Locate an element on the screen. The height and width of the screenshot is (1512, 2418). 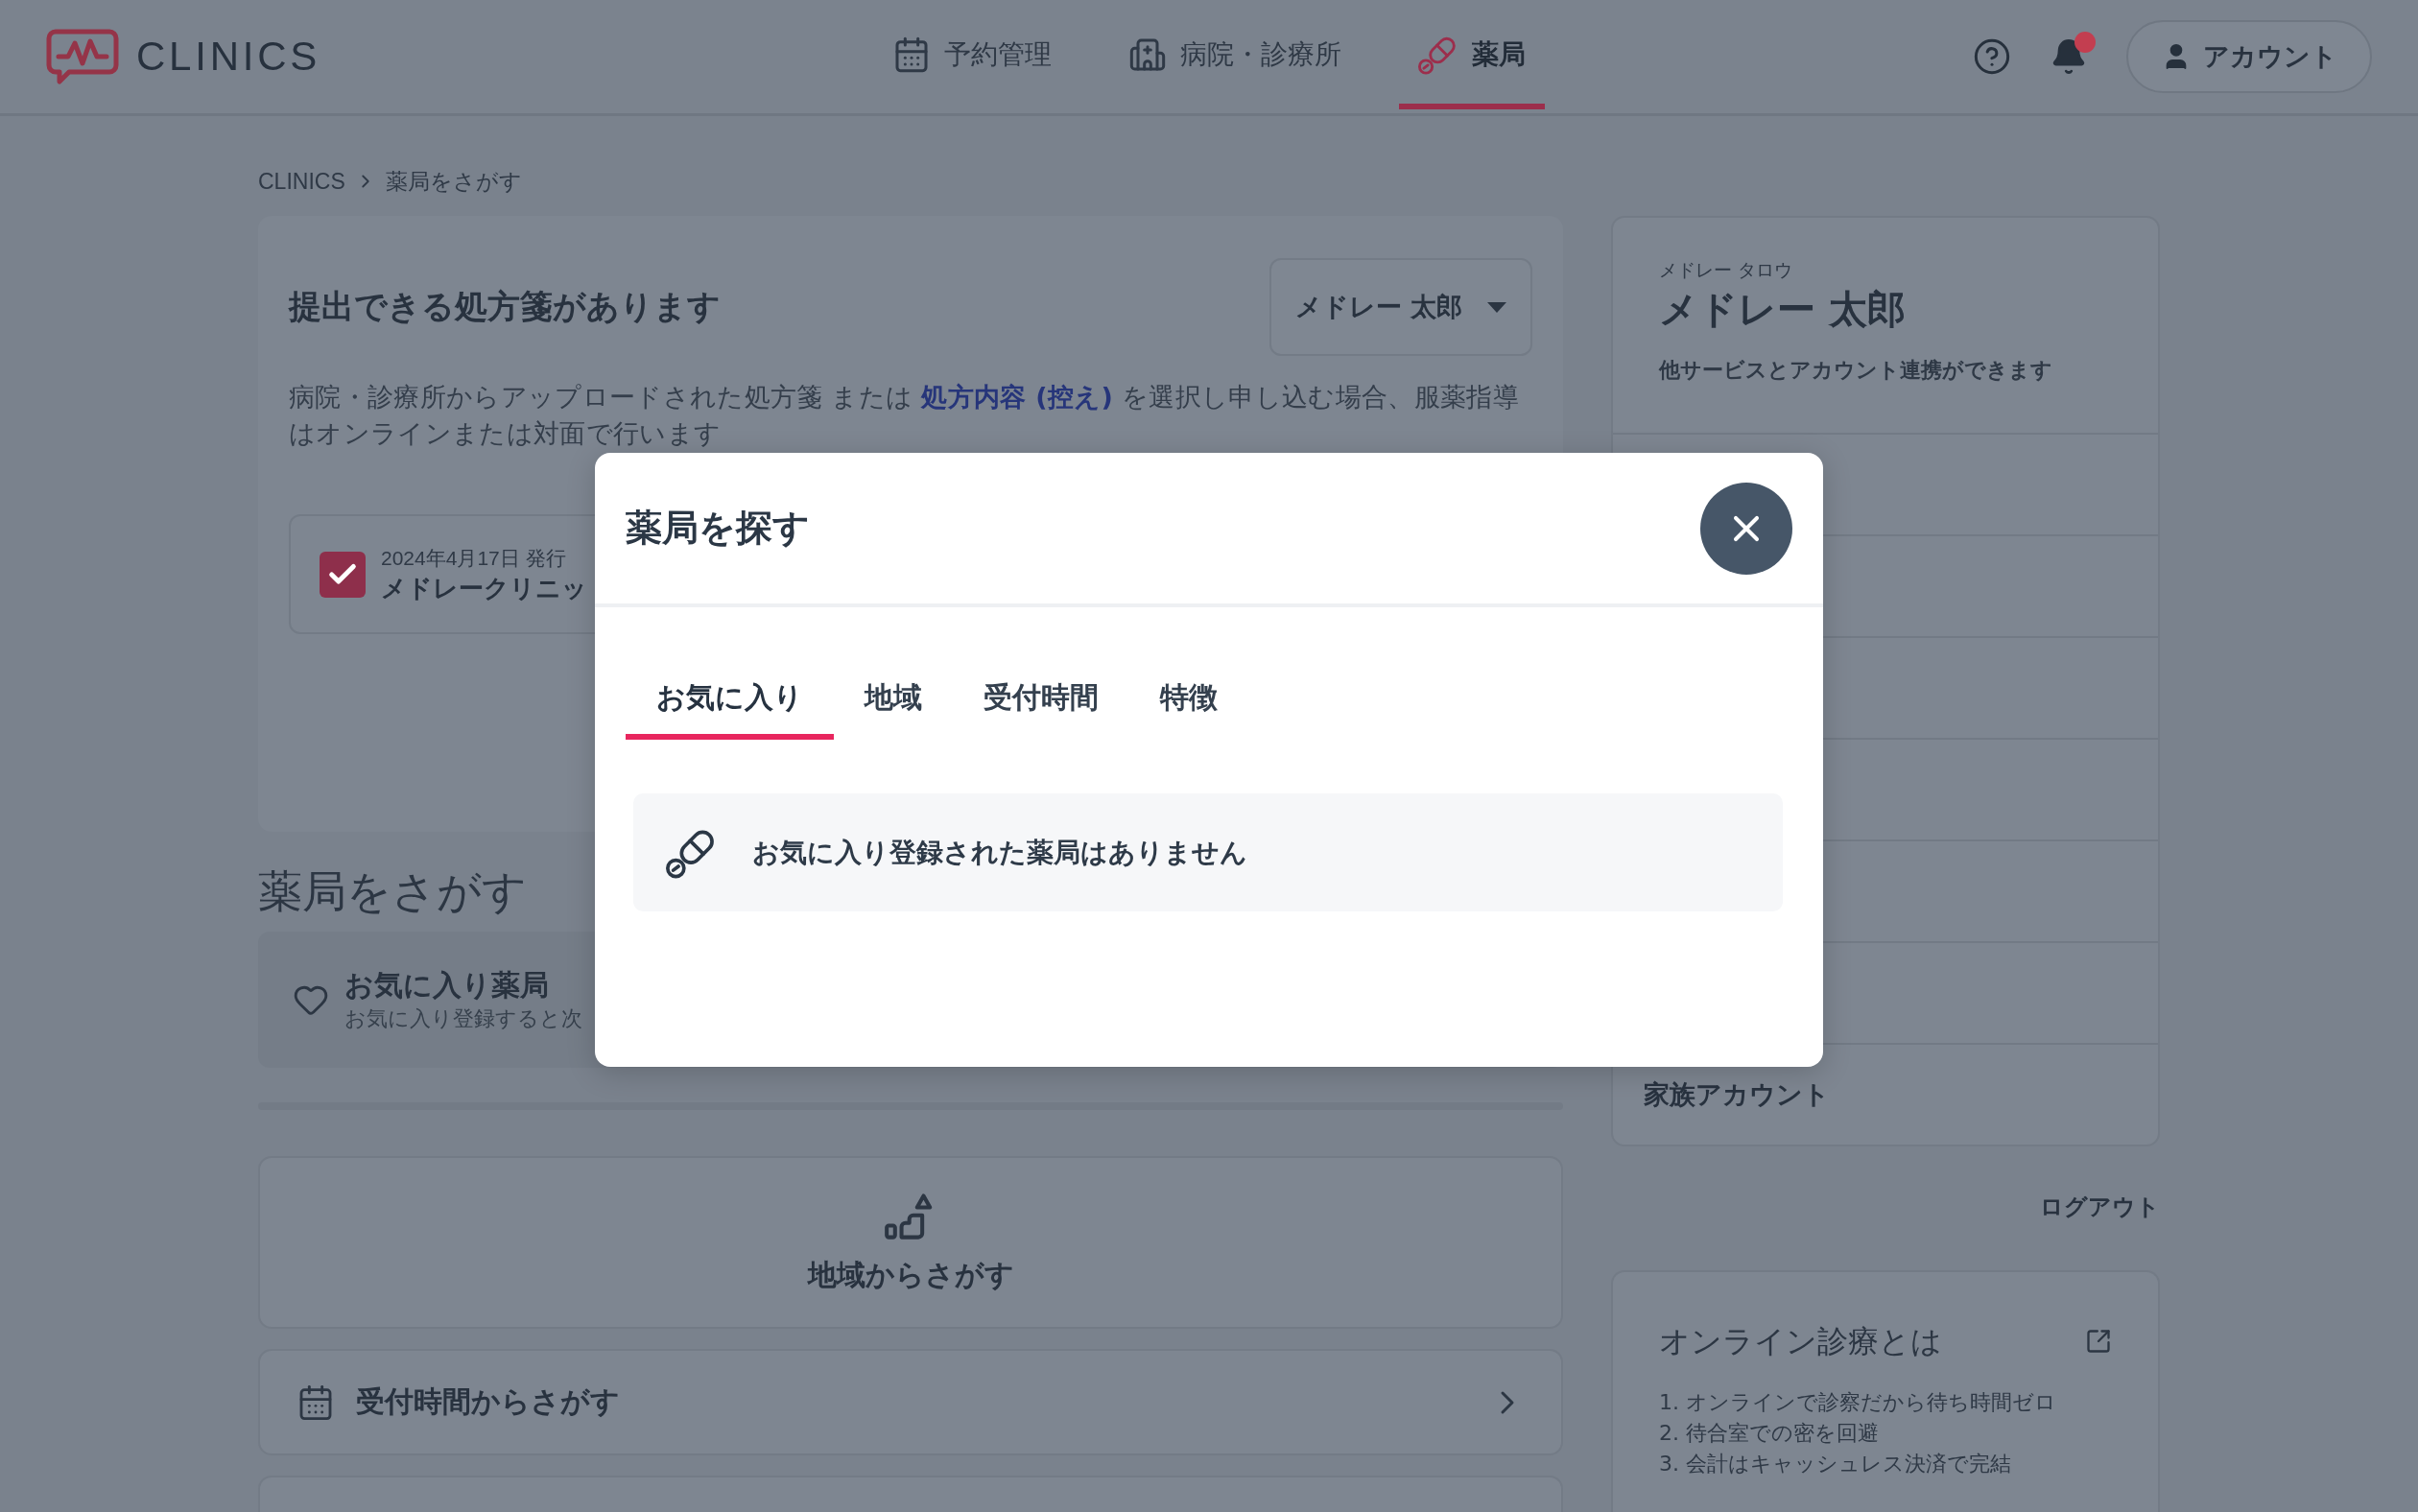
caret-down-icon is located at coordinates (1497, 307).